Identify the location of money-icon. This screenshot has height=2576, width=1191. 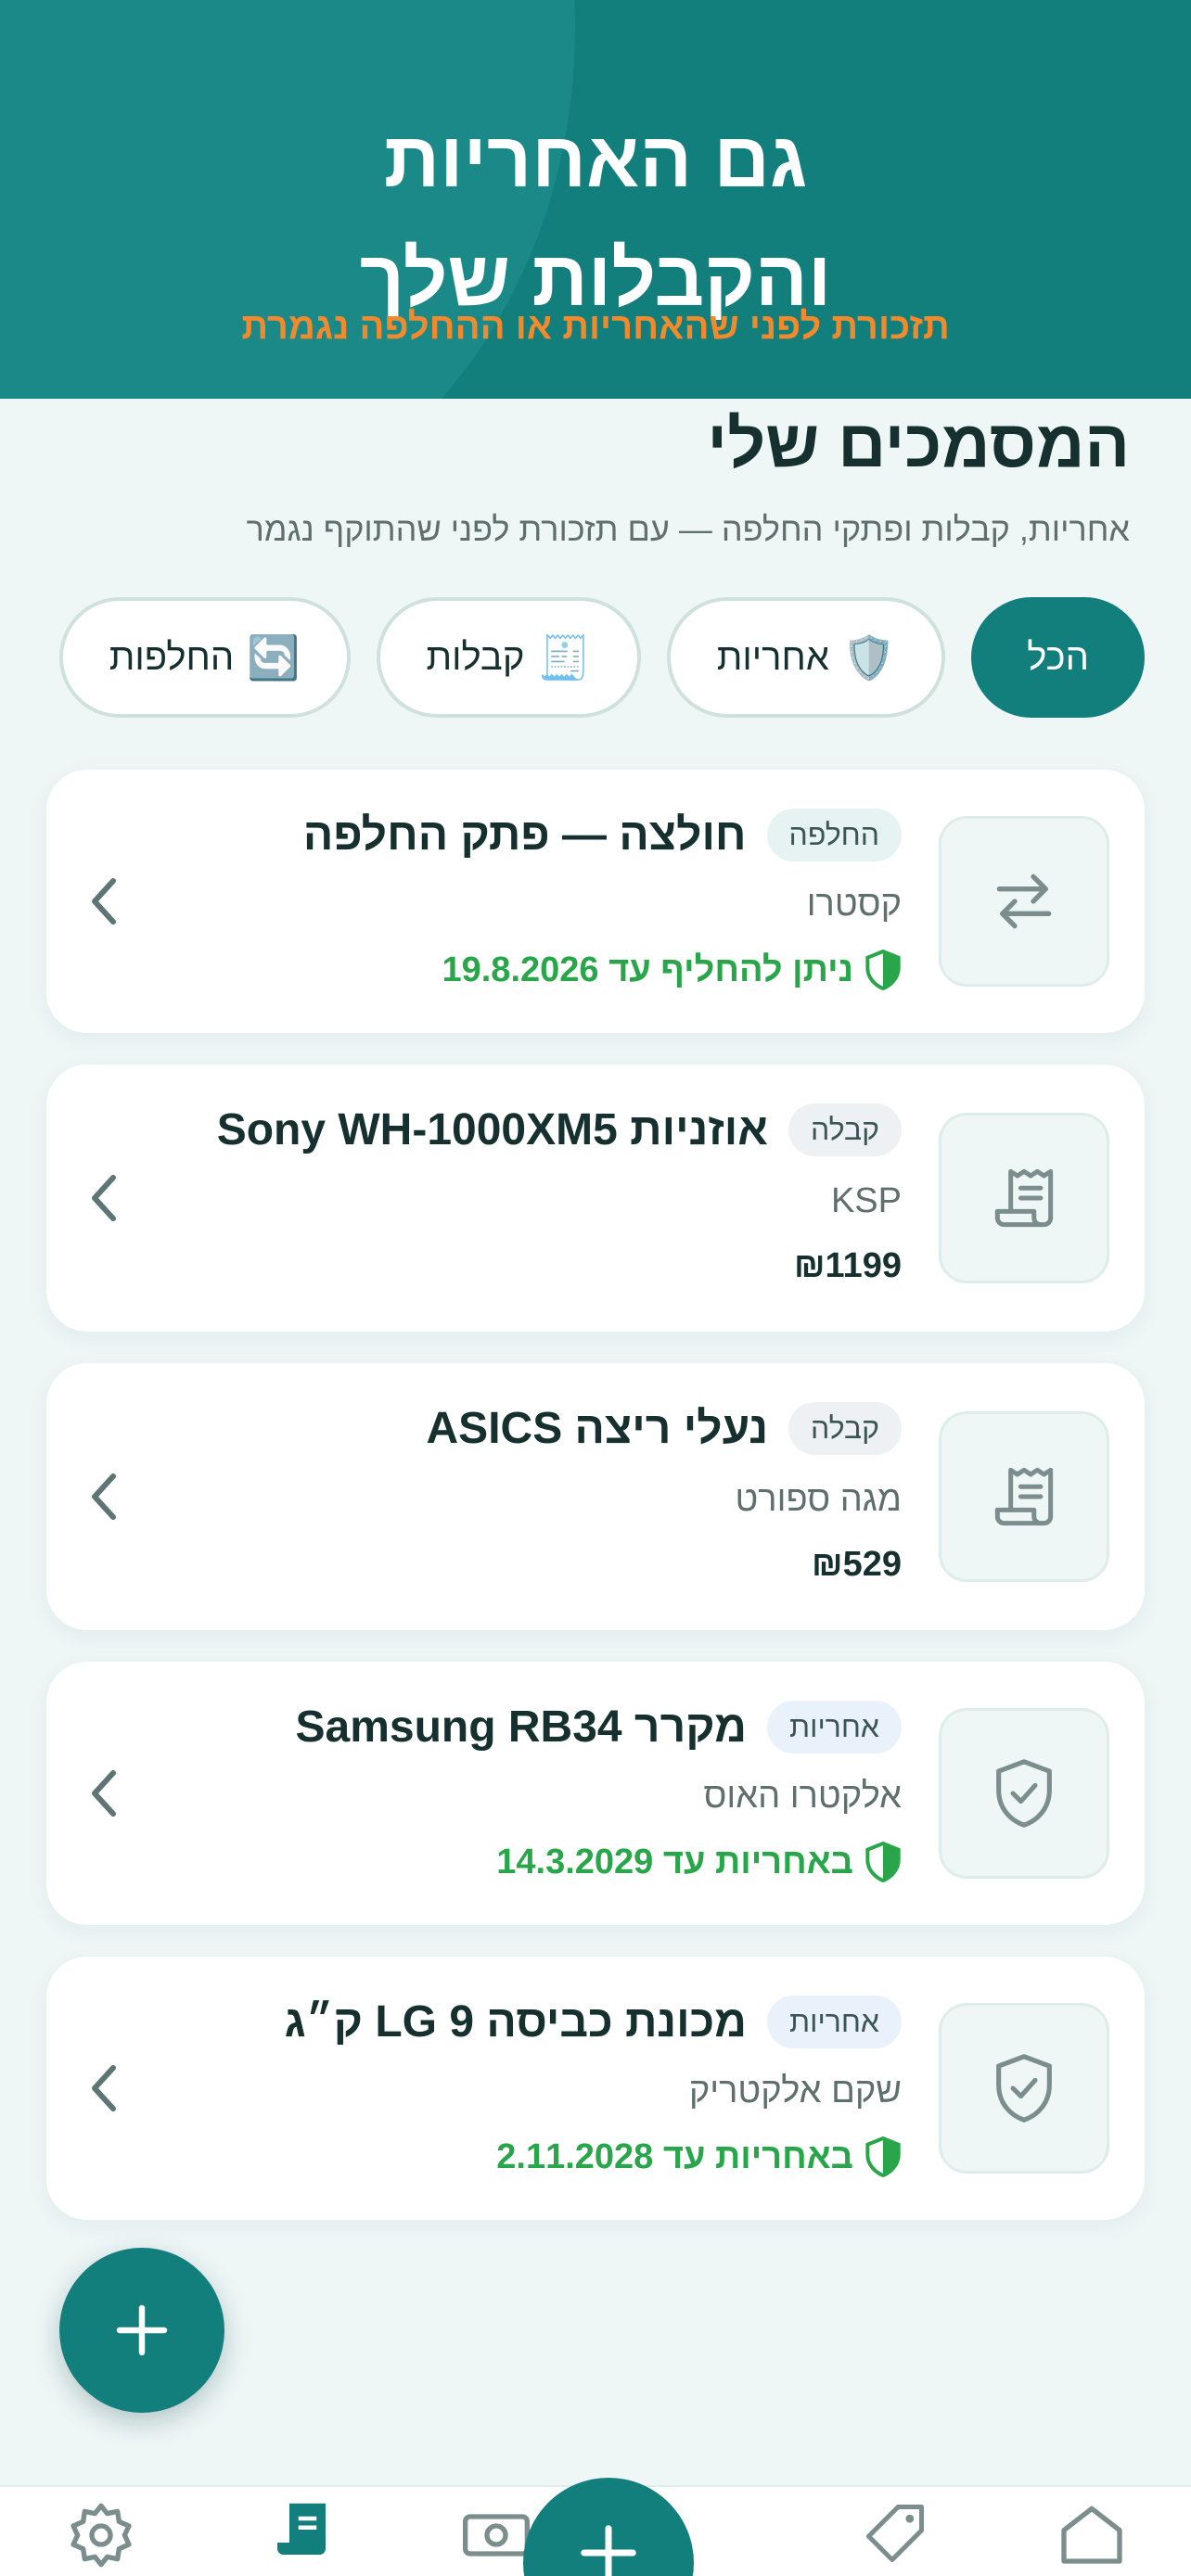
(497, 2535).